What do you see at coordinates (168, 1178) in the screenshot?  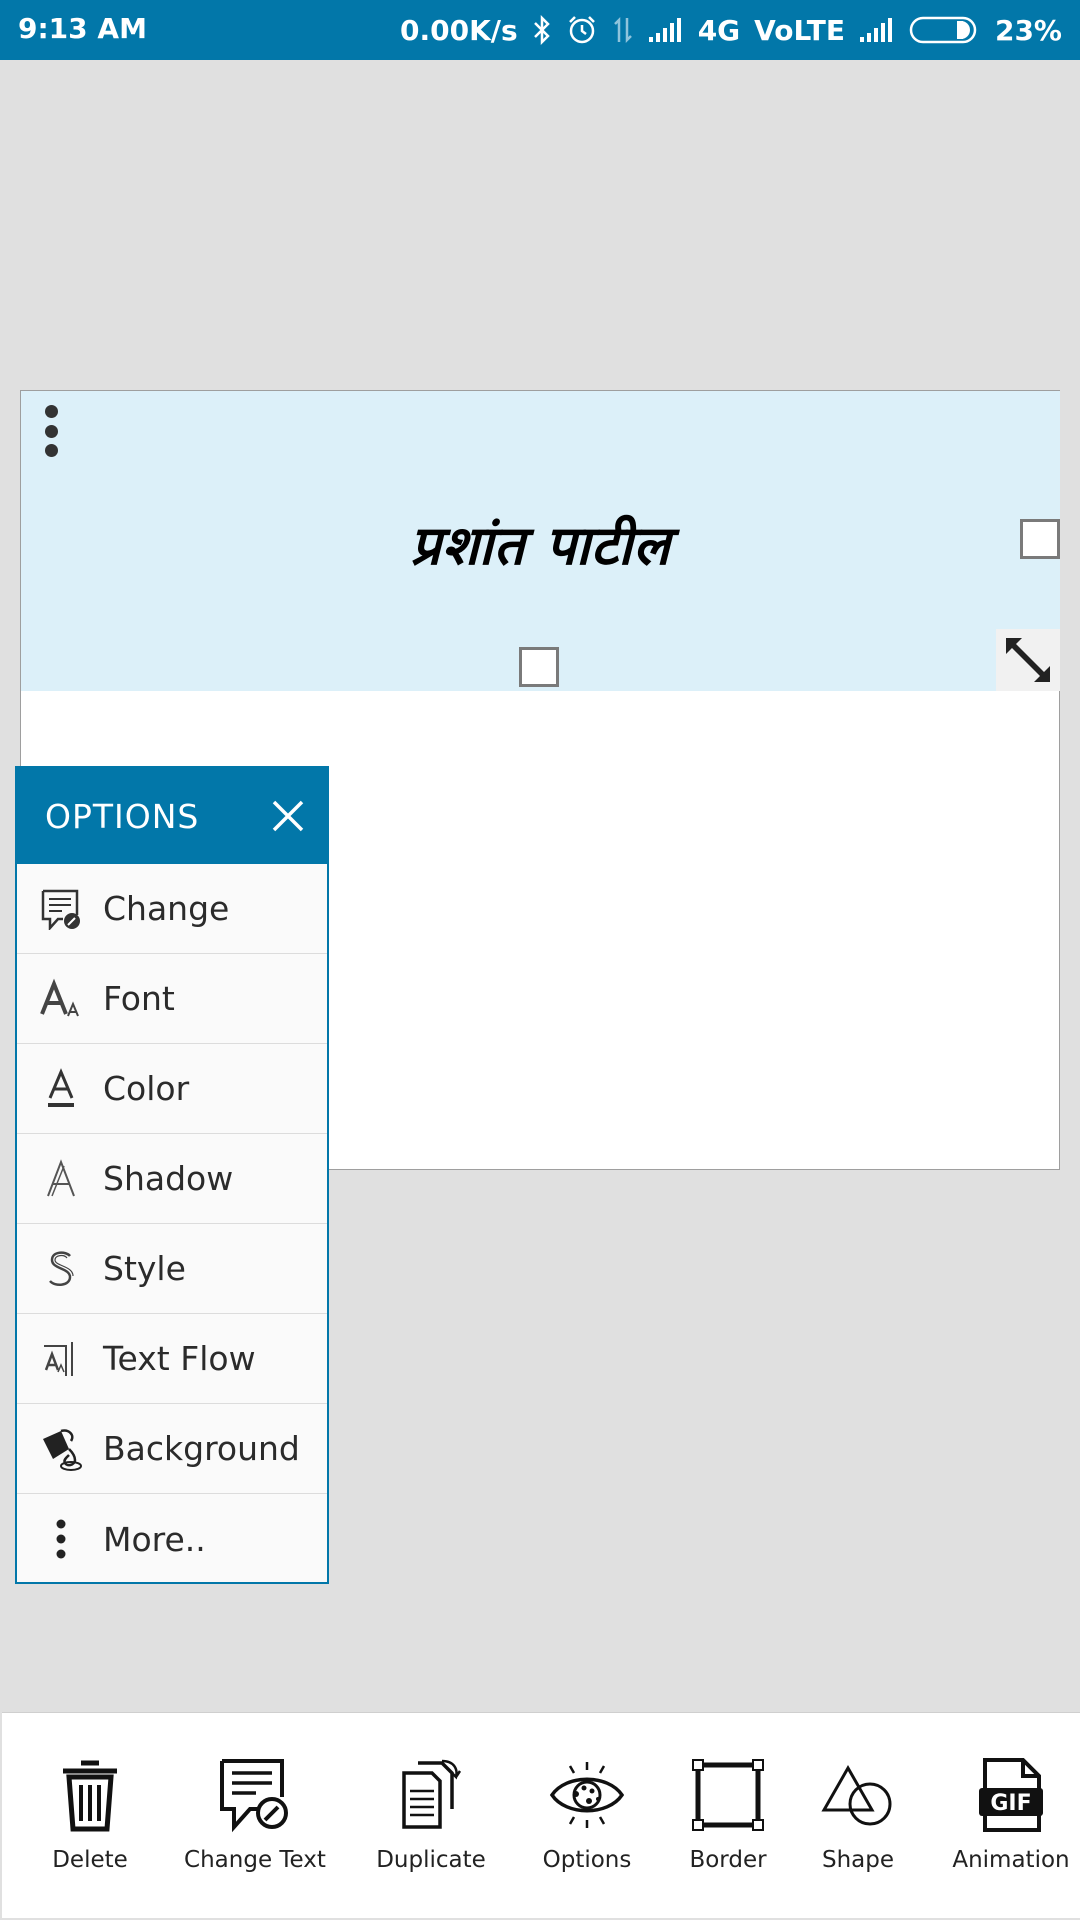 I see `options-item-label: Shadow` at bounding box center [168, 1178].